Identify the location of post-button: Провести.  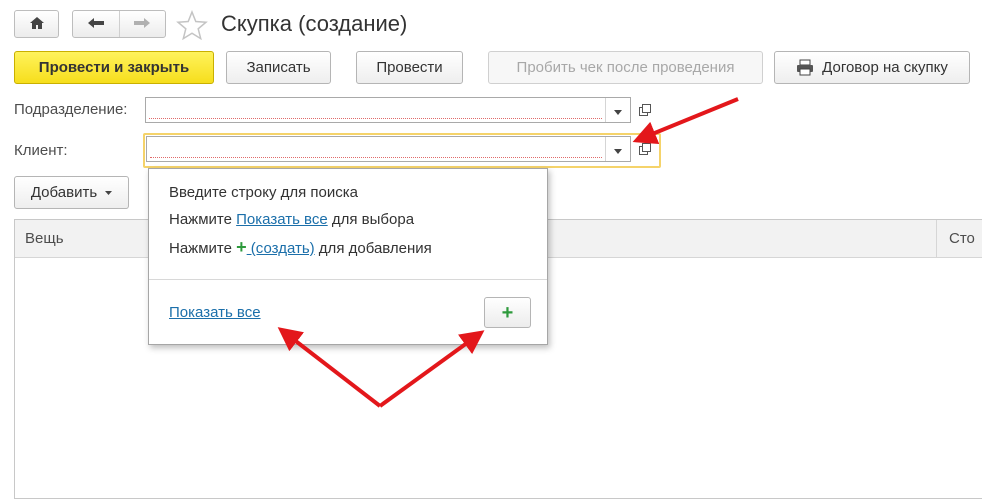
(409, 67).